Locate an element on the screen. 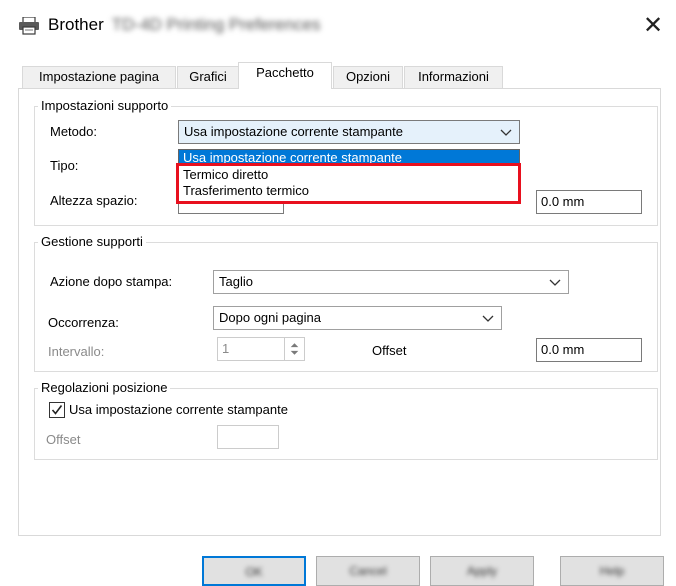 This screenshot has height=586, width=676. tab-label: Impostazione pagina is located at coordinates (99, 76).